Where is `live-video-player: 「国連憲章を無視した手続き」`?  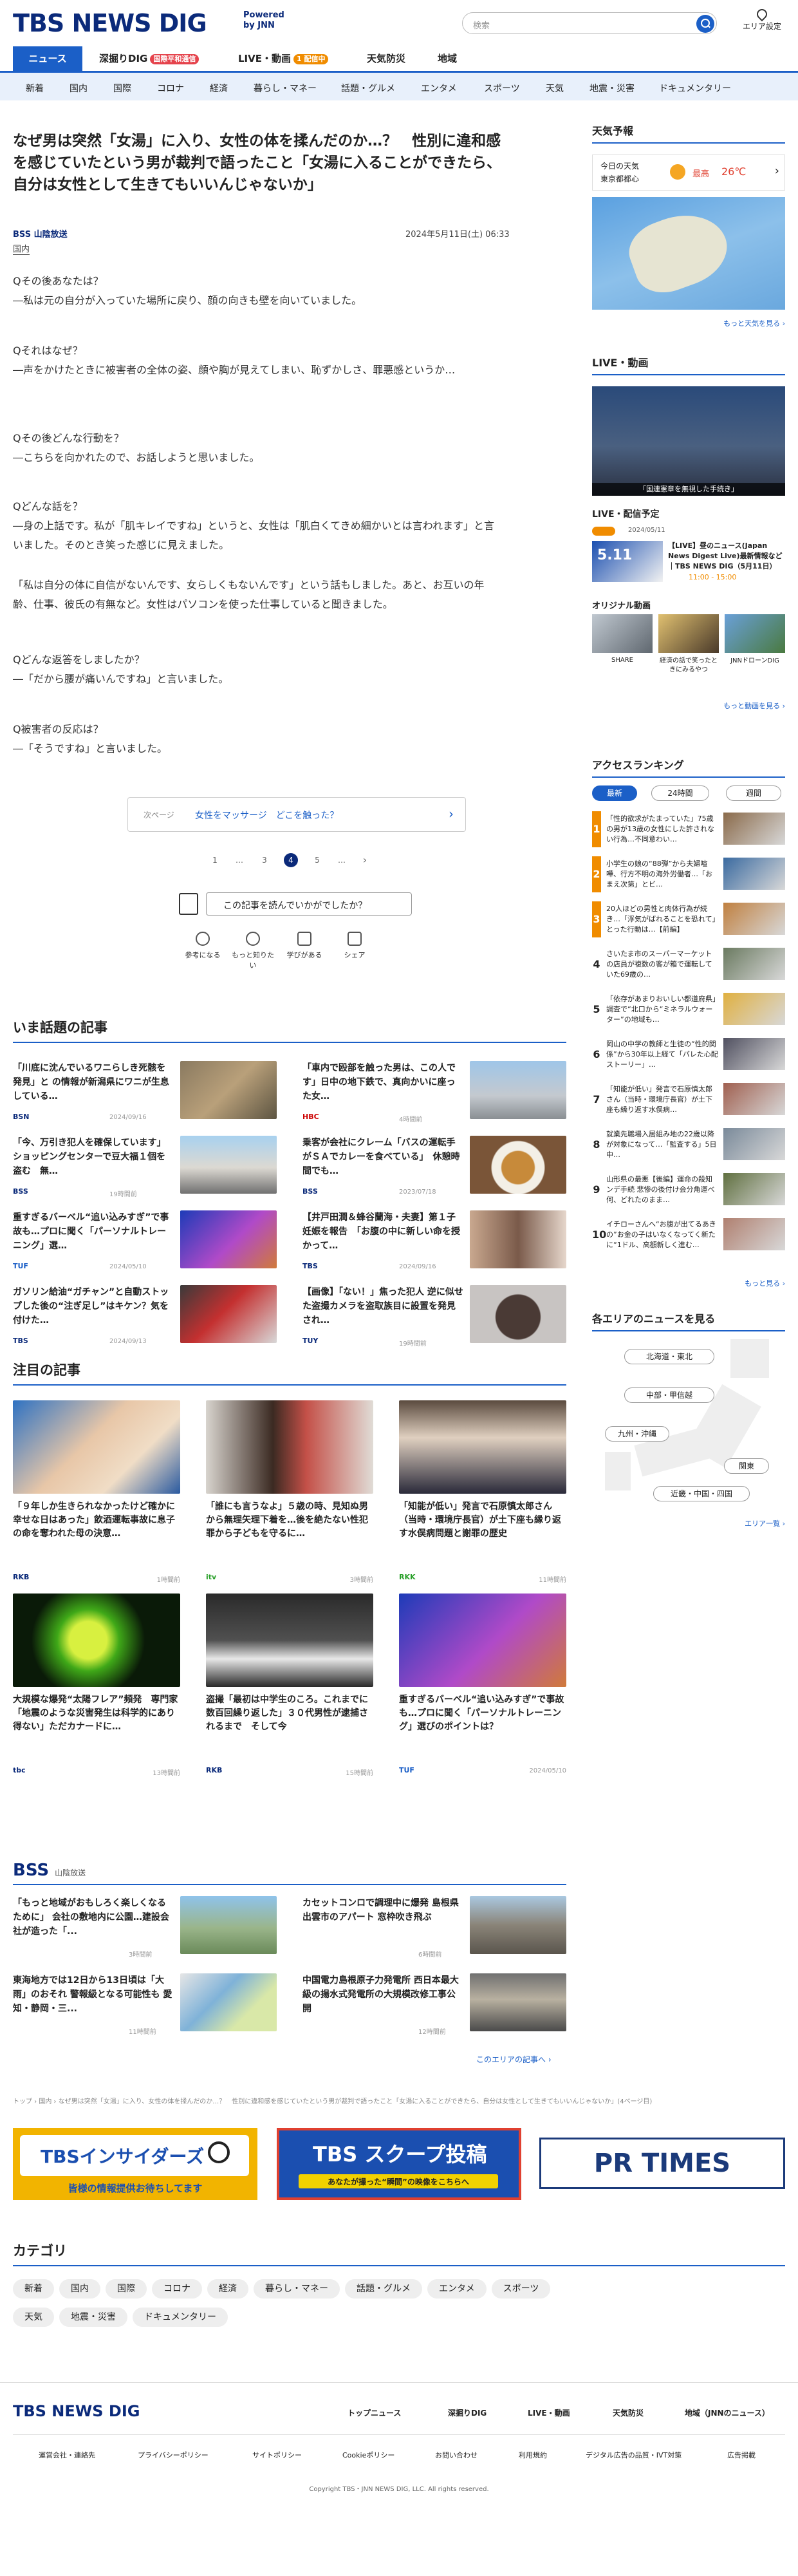
live-video-player: 「国連憲章を無視した手続き」 is located at coordinates (688, 441).